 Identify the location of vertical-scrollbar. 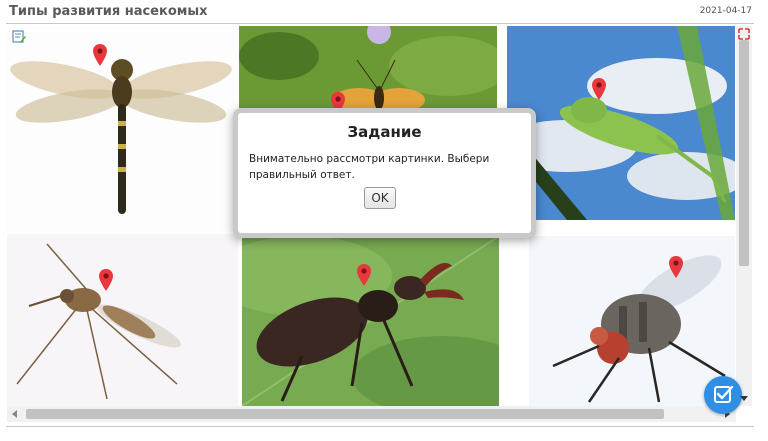
(744, 216).